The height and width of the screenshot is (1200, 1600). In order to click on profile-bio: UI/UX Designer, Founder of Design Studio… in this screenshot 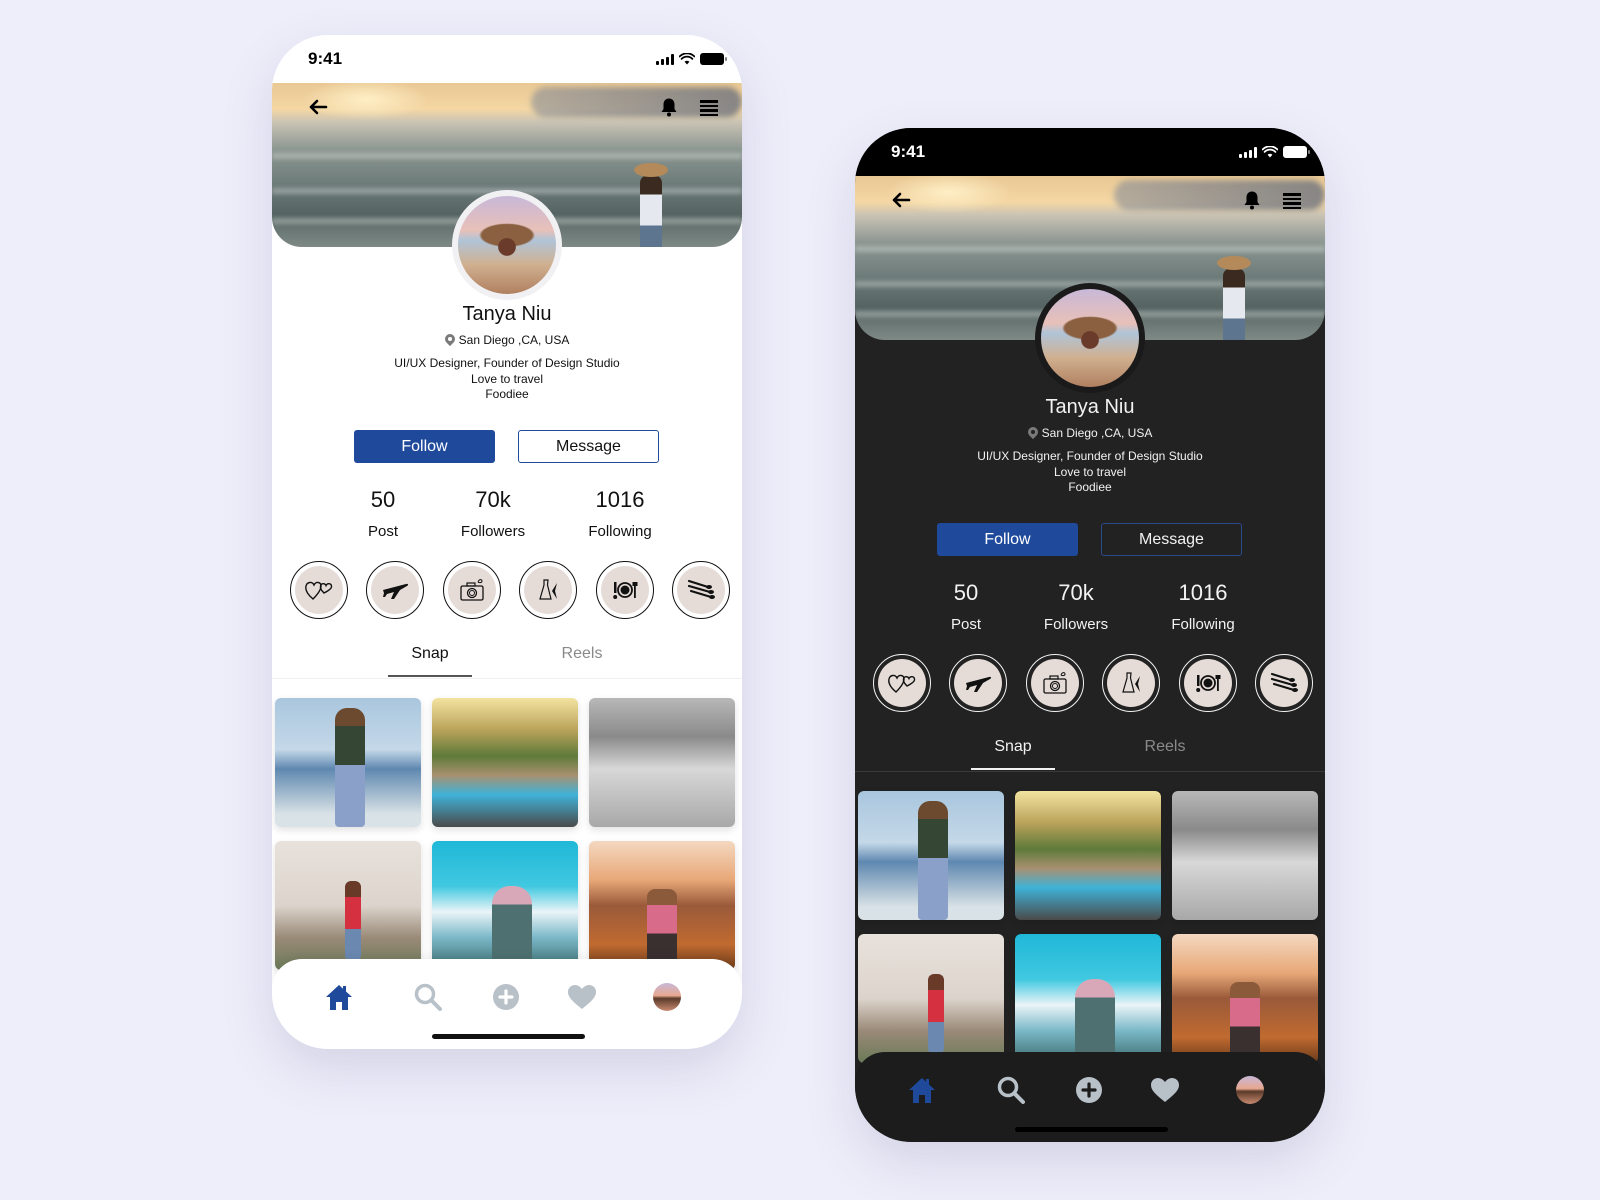, I will do `click(1090, 472)`.